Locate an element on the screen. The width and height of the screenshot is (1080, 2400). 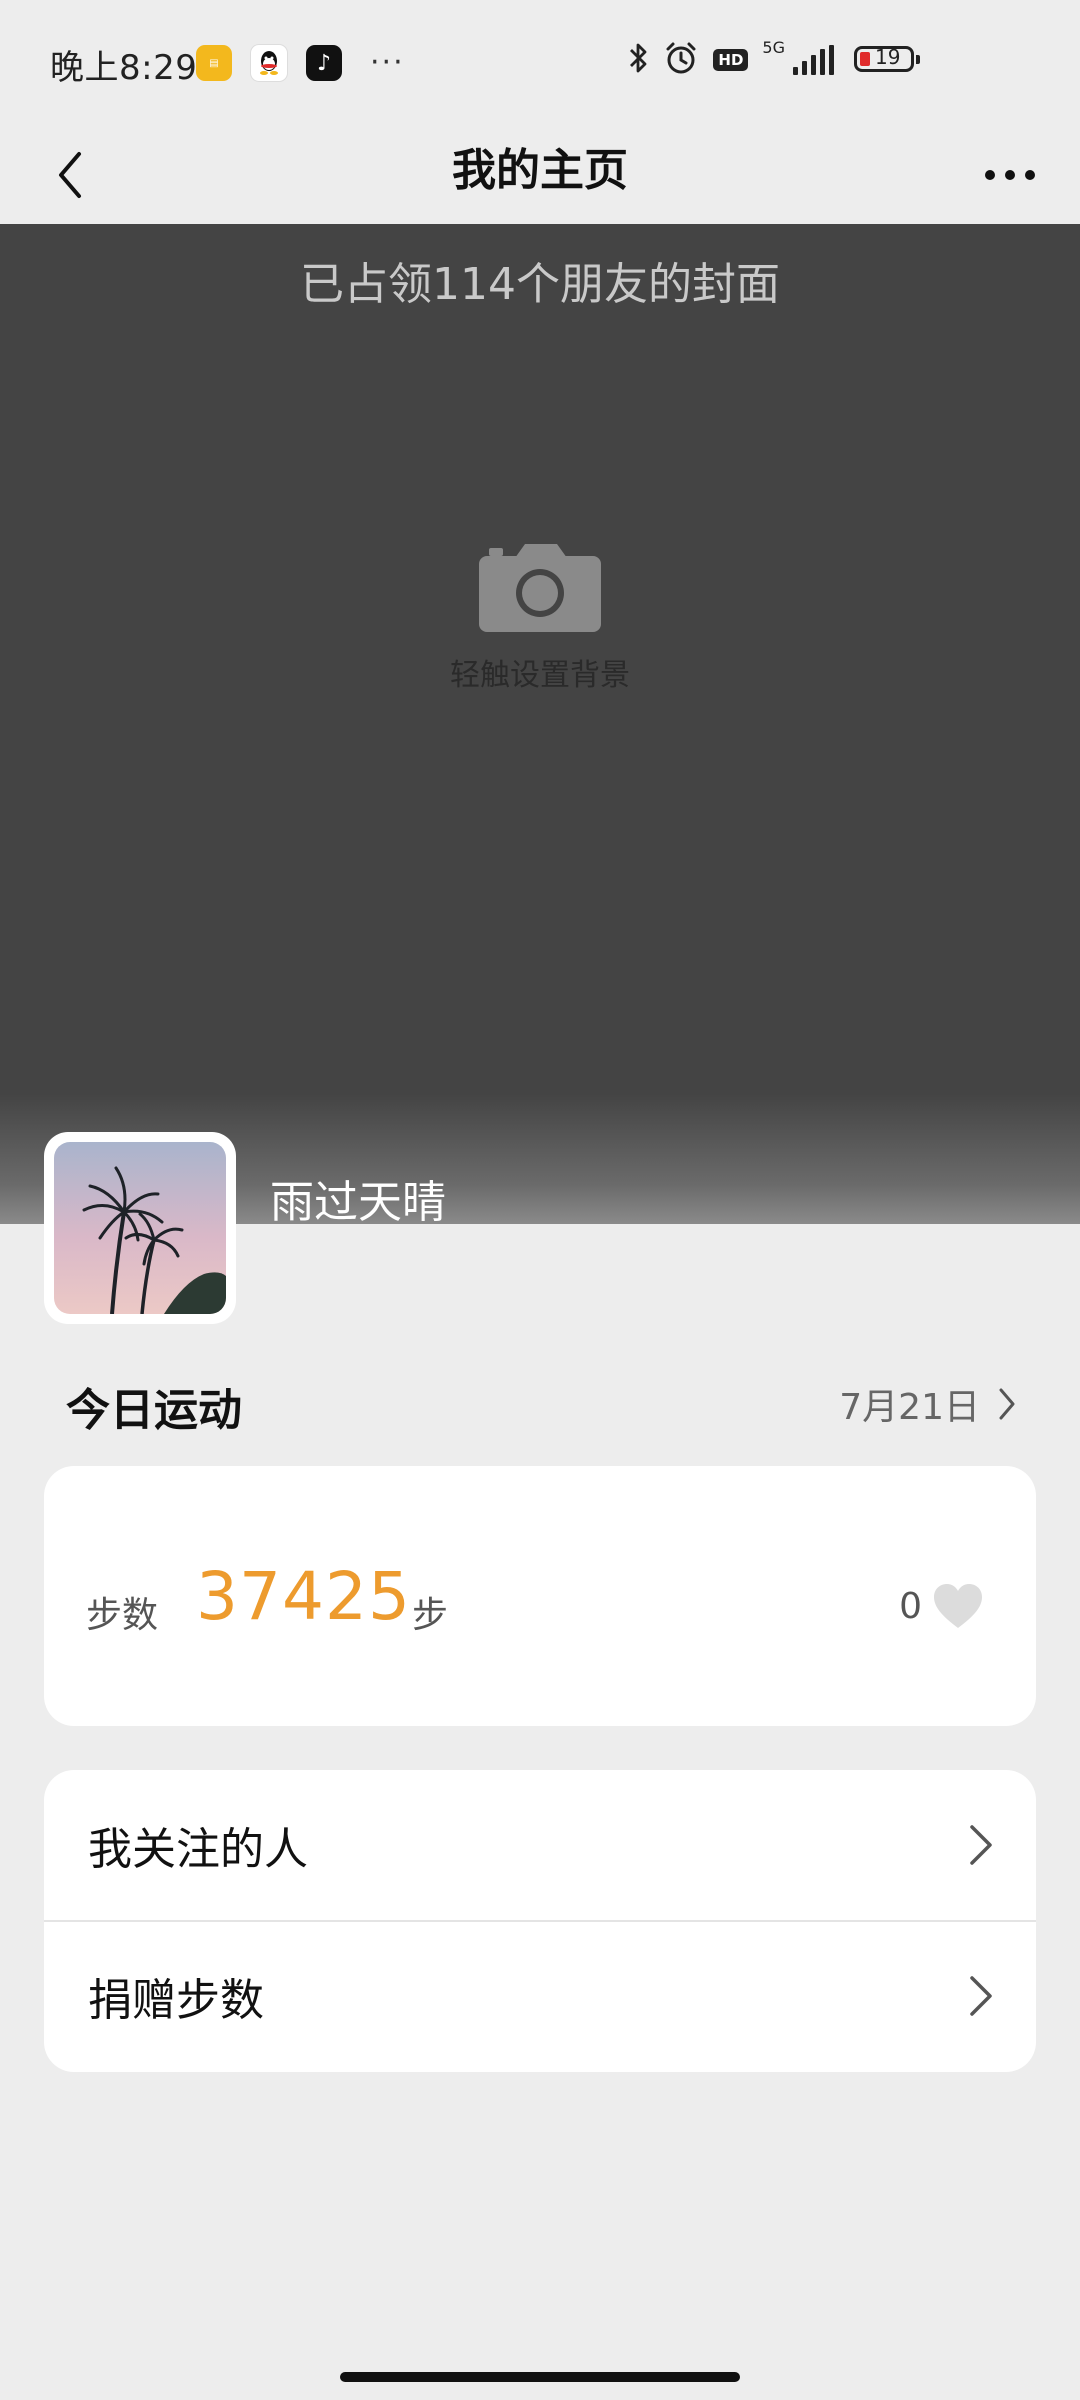
qq-icon is located at coordinates (269, 63).